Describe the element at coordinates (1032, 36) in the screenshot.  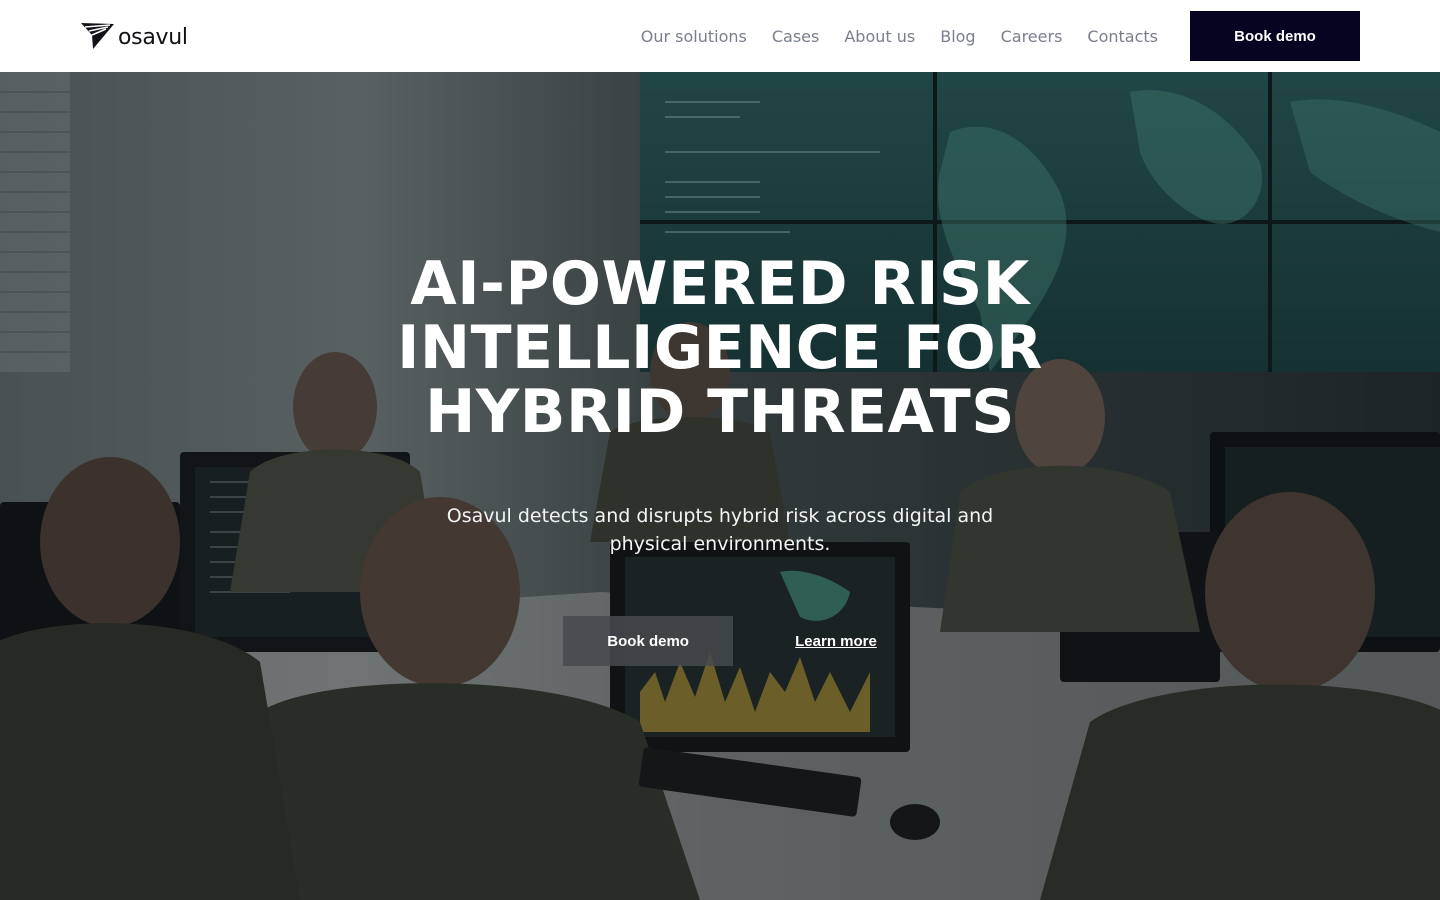
I see `nav-careers: Careers` at that location.